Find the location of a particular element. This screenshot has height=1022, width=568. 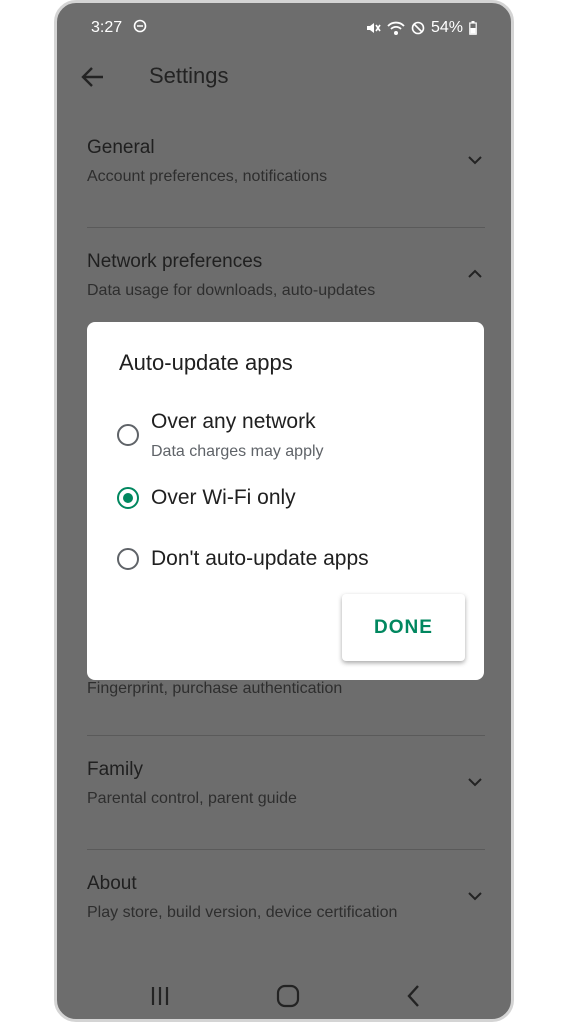

setting-title: Family is located at coordinates (115, 769).